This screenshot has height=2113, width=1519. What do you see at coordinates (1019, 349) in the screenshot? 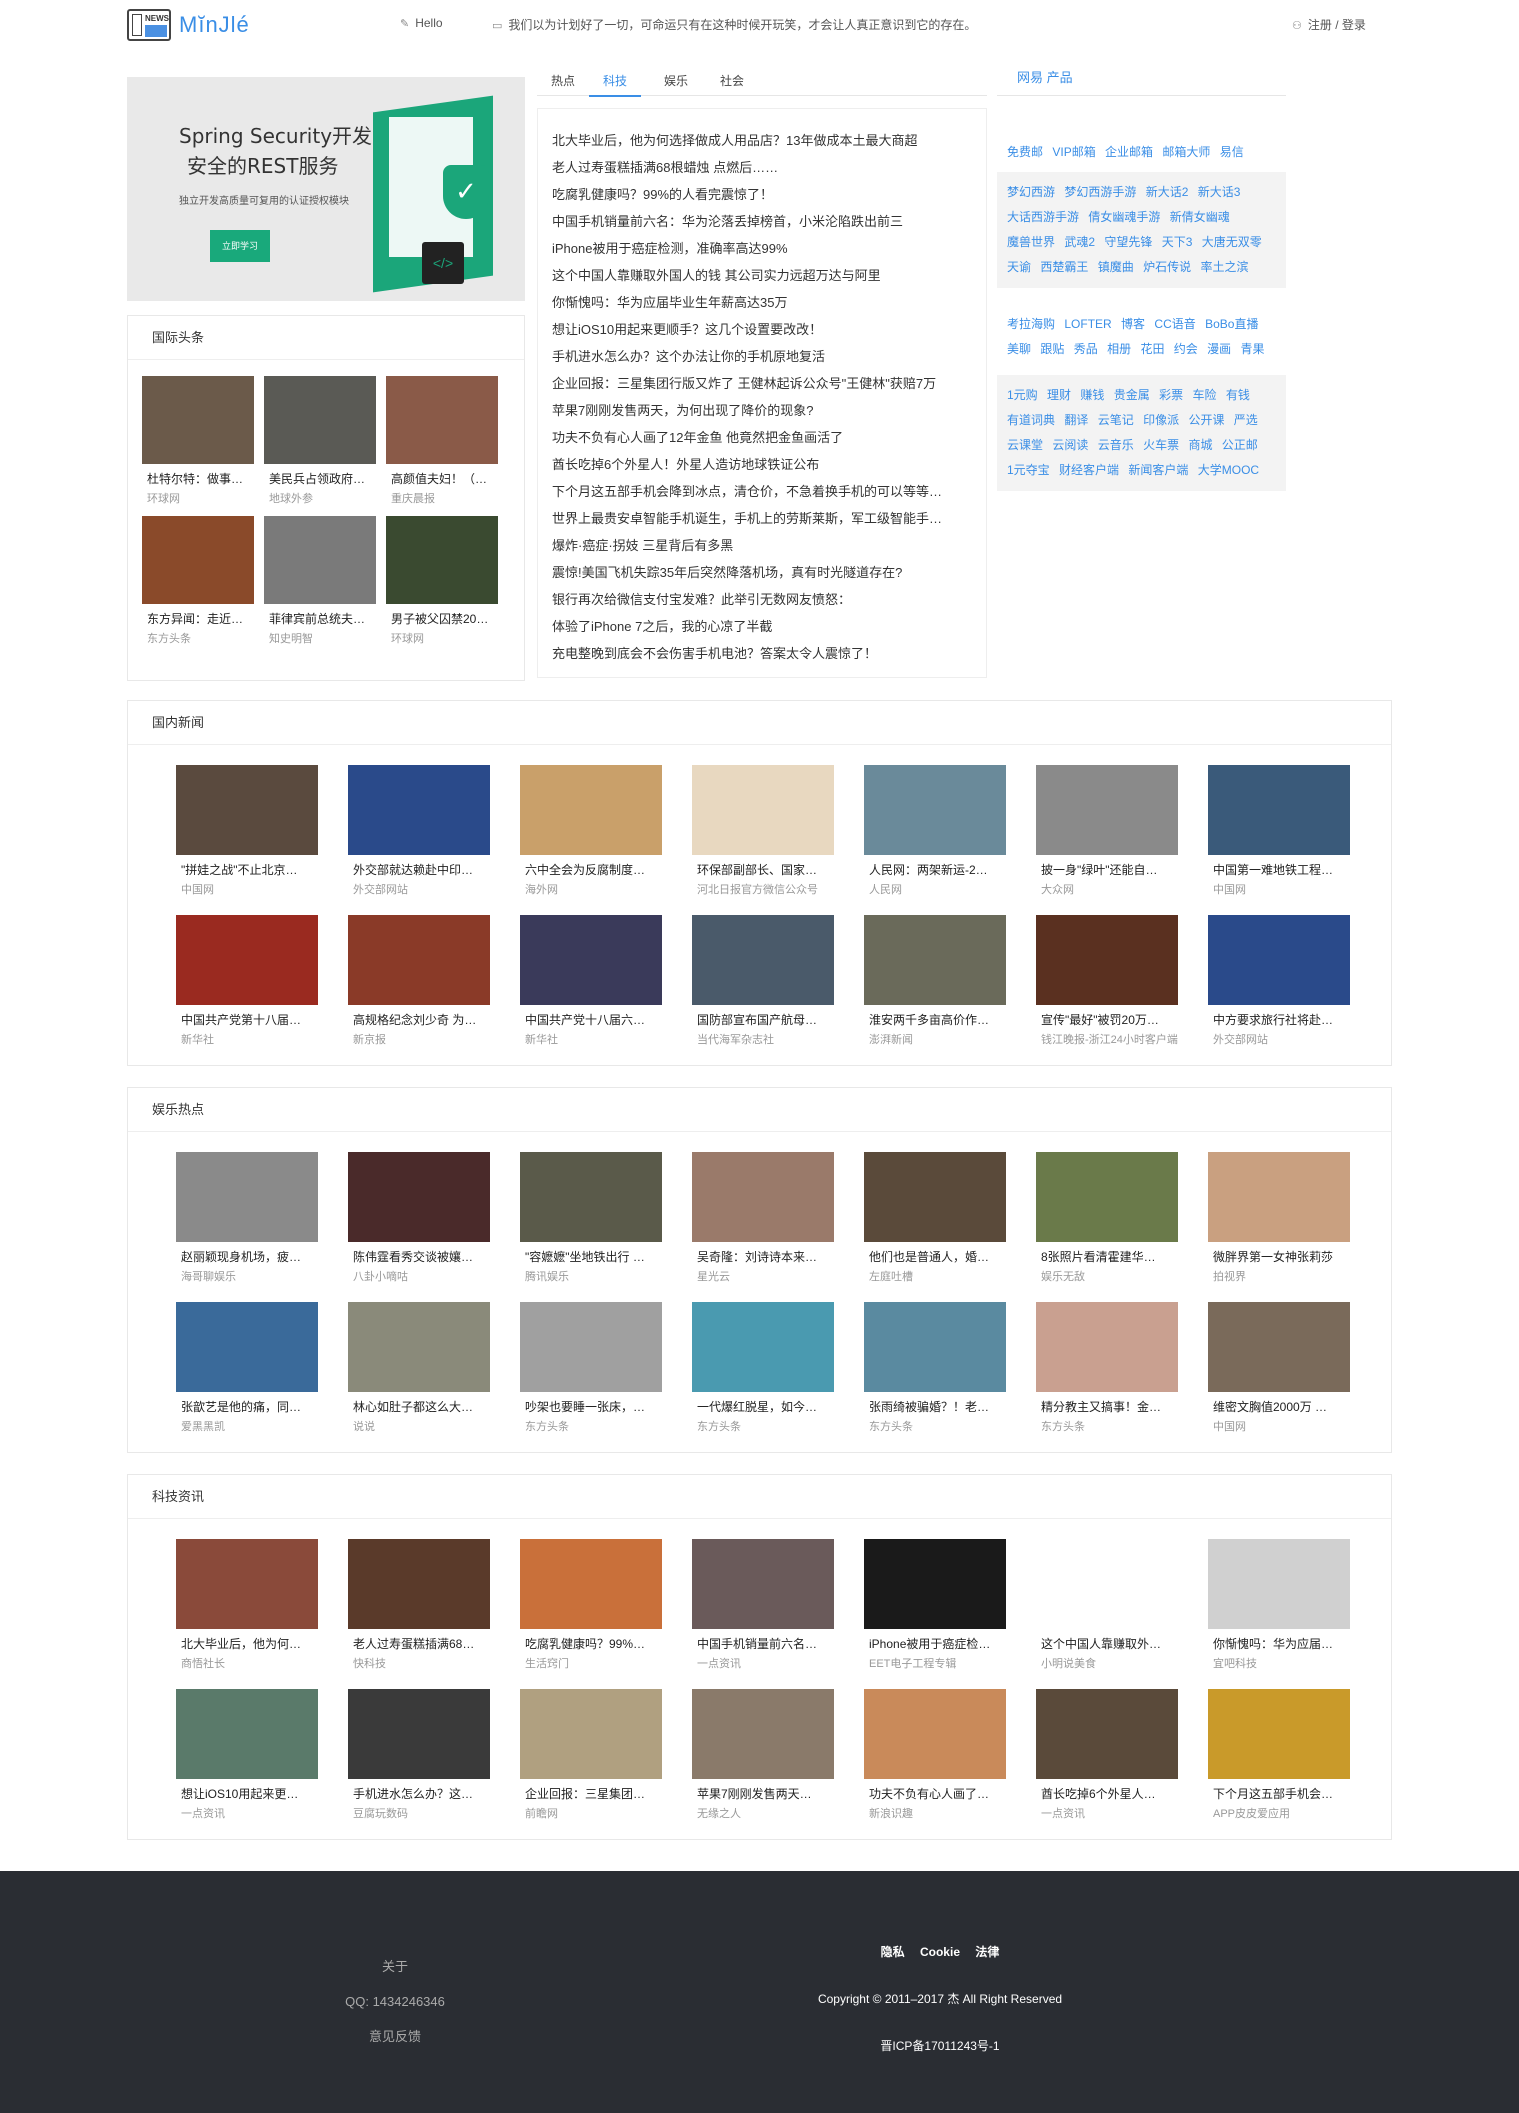
I see `product-link: 美聊` at bounding box center [1019, 349].